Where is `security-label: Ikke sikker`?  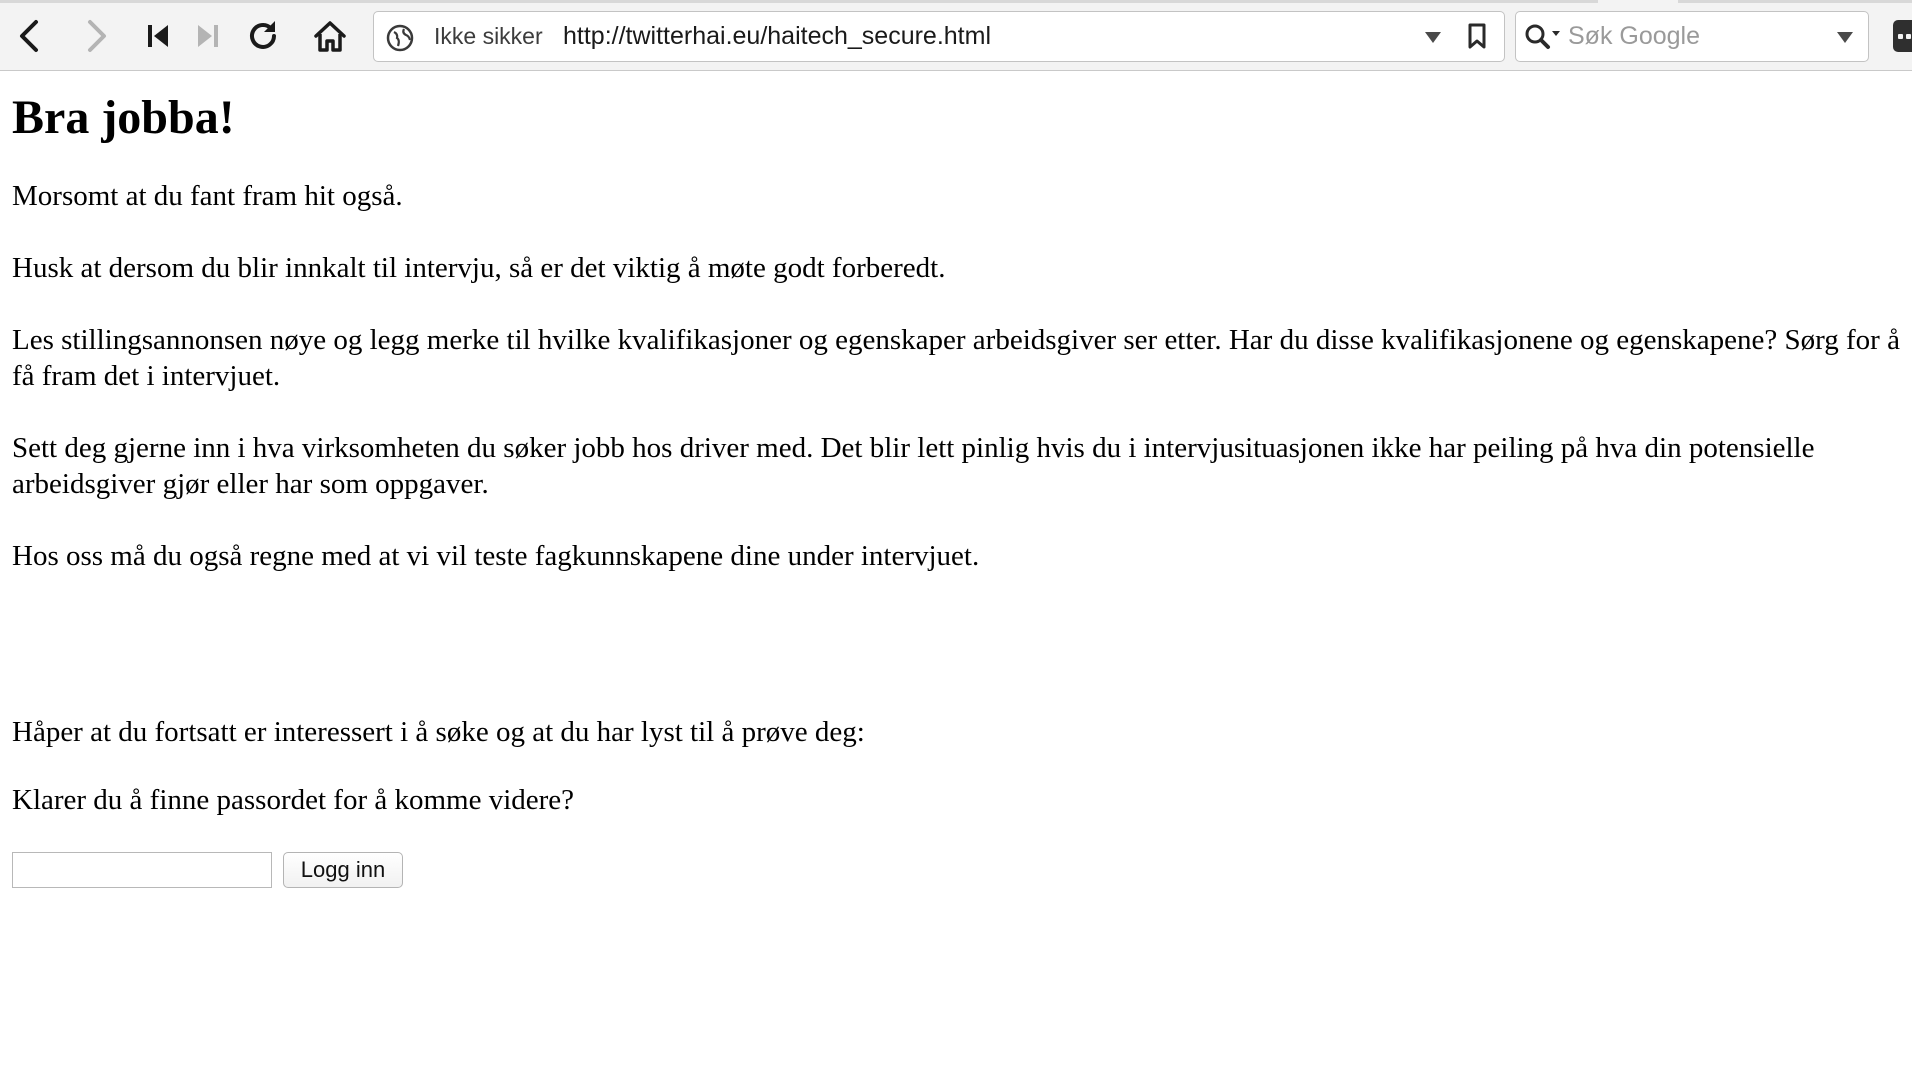 security-label: Ikke sikker is located at coordinates (488, 36).